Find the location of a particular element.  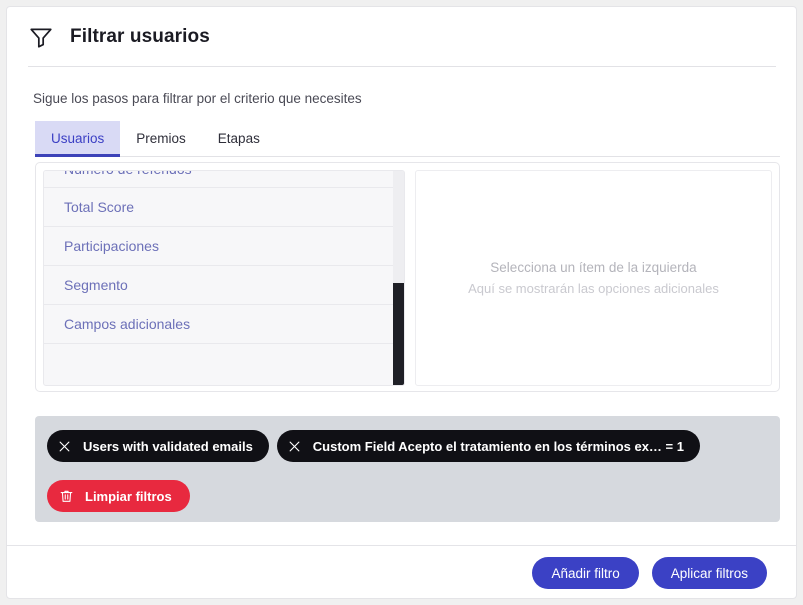

detail-empty-title: Selecciona un ítem de la izquierda is located at coordinates (593, 267).